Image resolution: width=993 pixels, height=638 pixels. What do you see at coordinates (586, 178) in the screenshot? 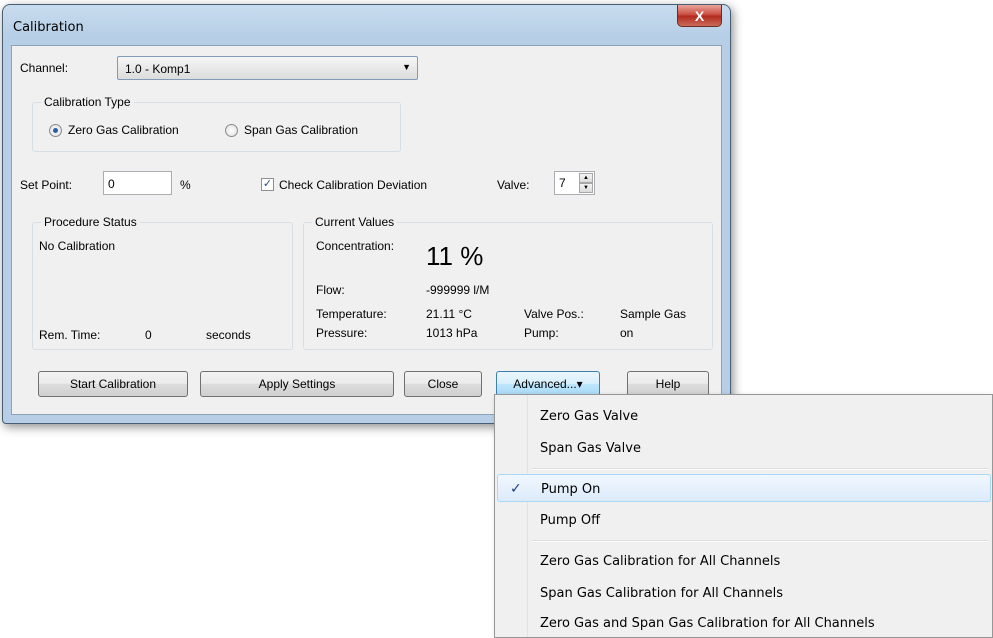
I see `spin-up-icon: ▲` at bounding box center [586, 178].